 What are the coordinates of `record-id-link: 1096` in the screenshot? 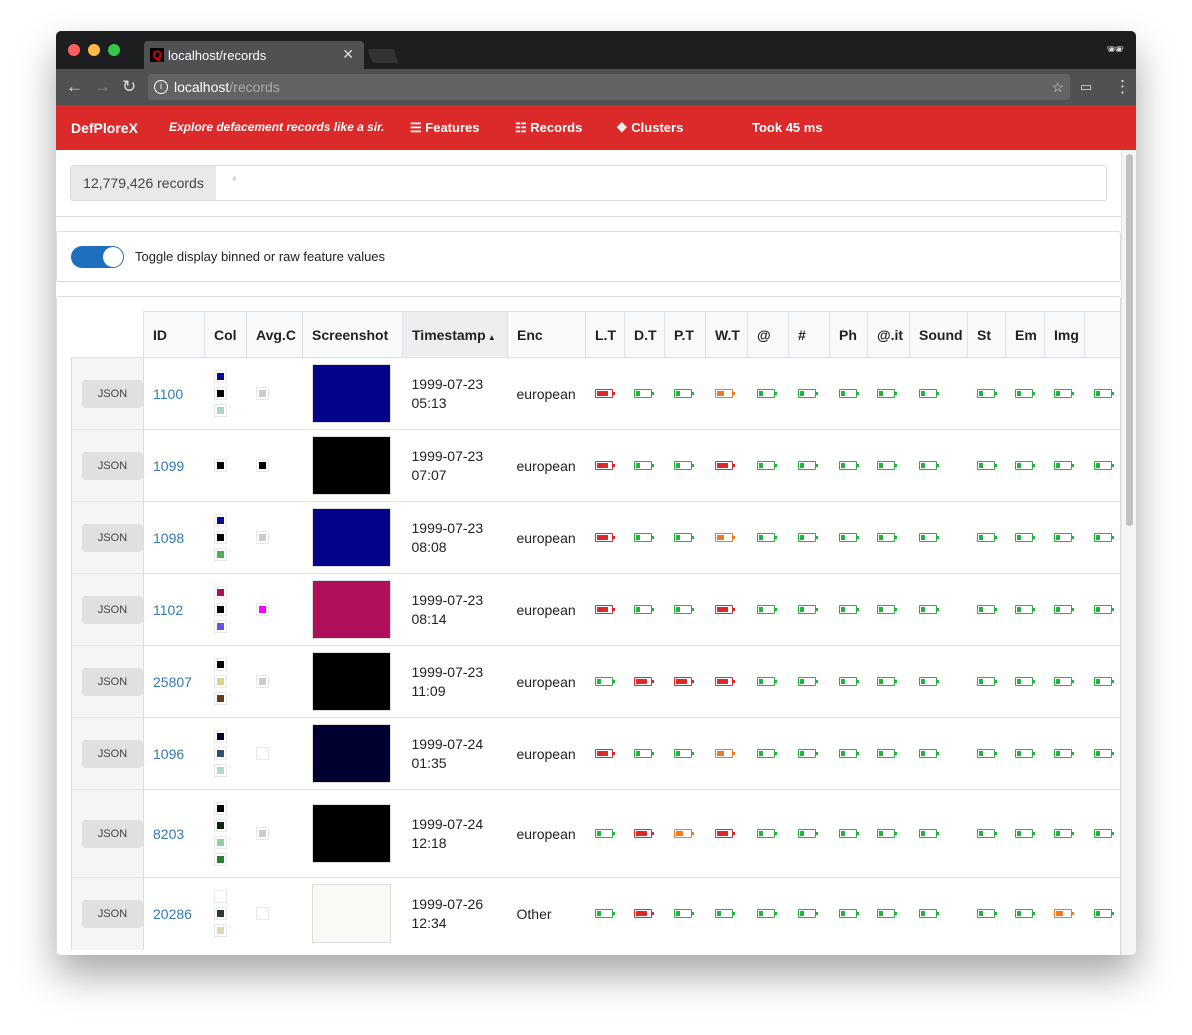 It's located at (168, 754).